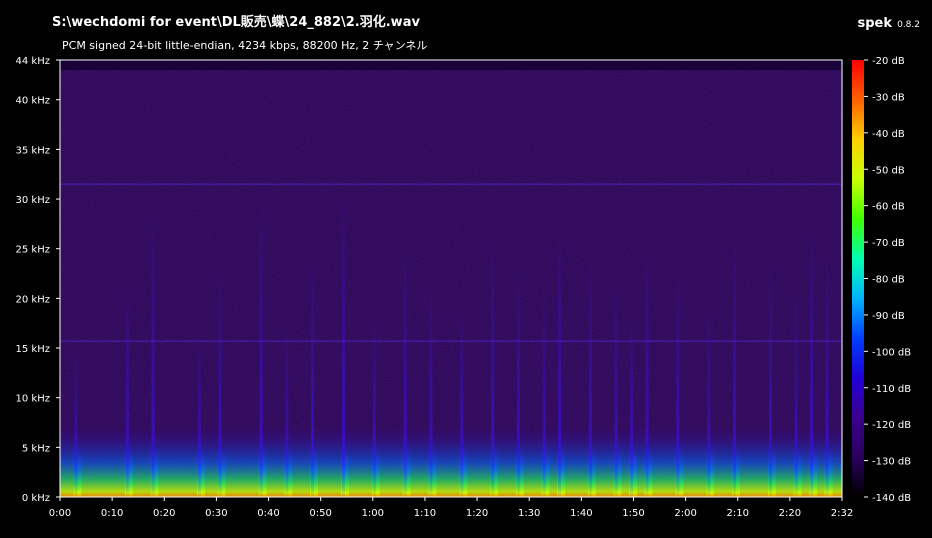 This screenshot has width=932, height=538. What do you see at coordinates (425, 513) in the screenshot?
I see `time-tick-label: 1:10` at bounding box center [425, 513].